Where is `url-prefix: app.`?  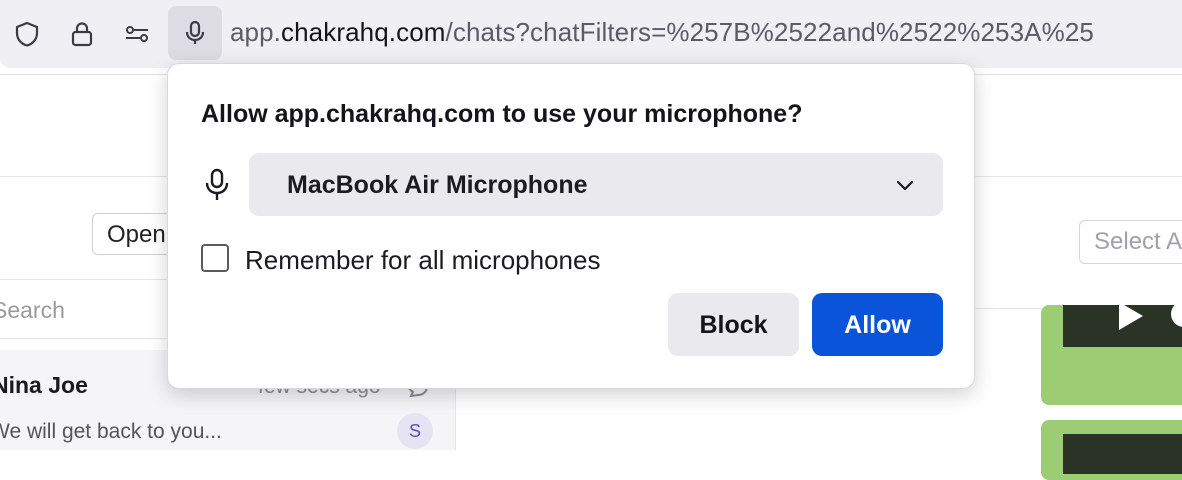
url-prefix: app. is located at coordinates (256, 32).